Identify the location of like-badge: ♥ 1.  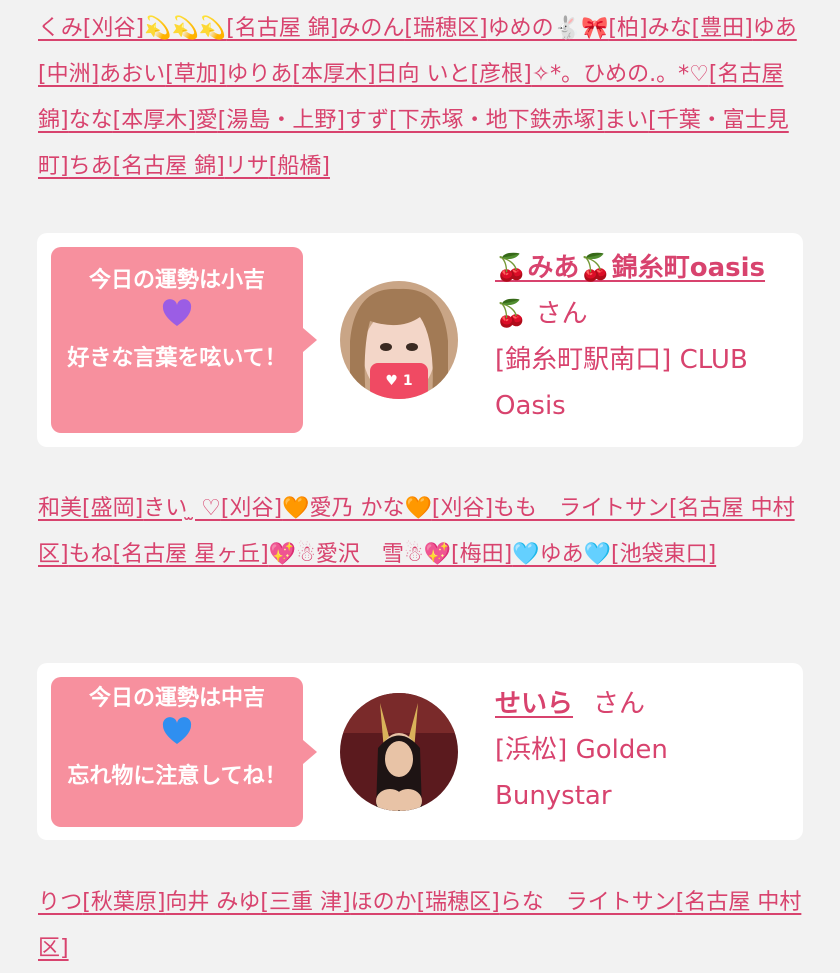
(399, 381).